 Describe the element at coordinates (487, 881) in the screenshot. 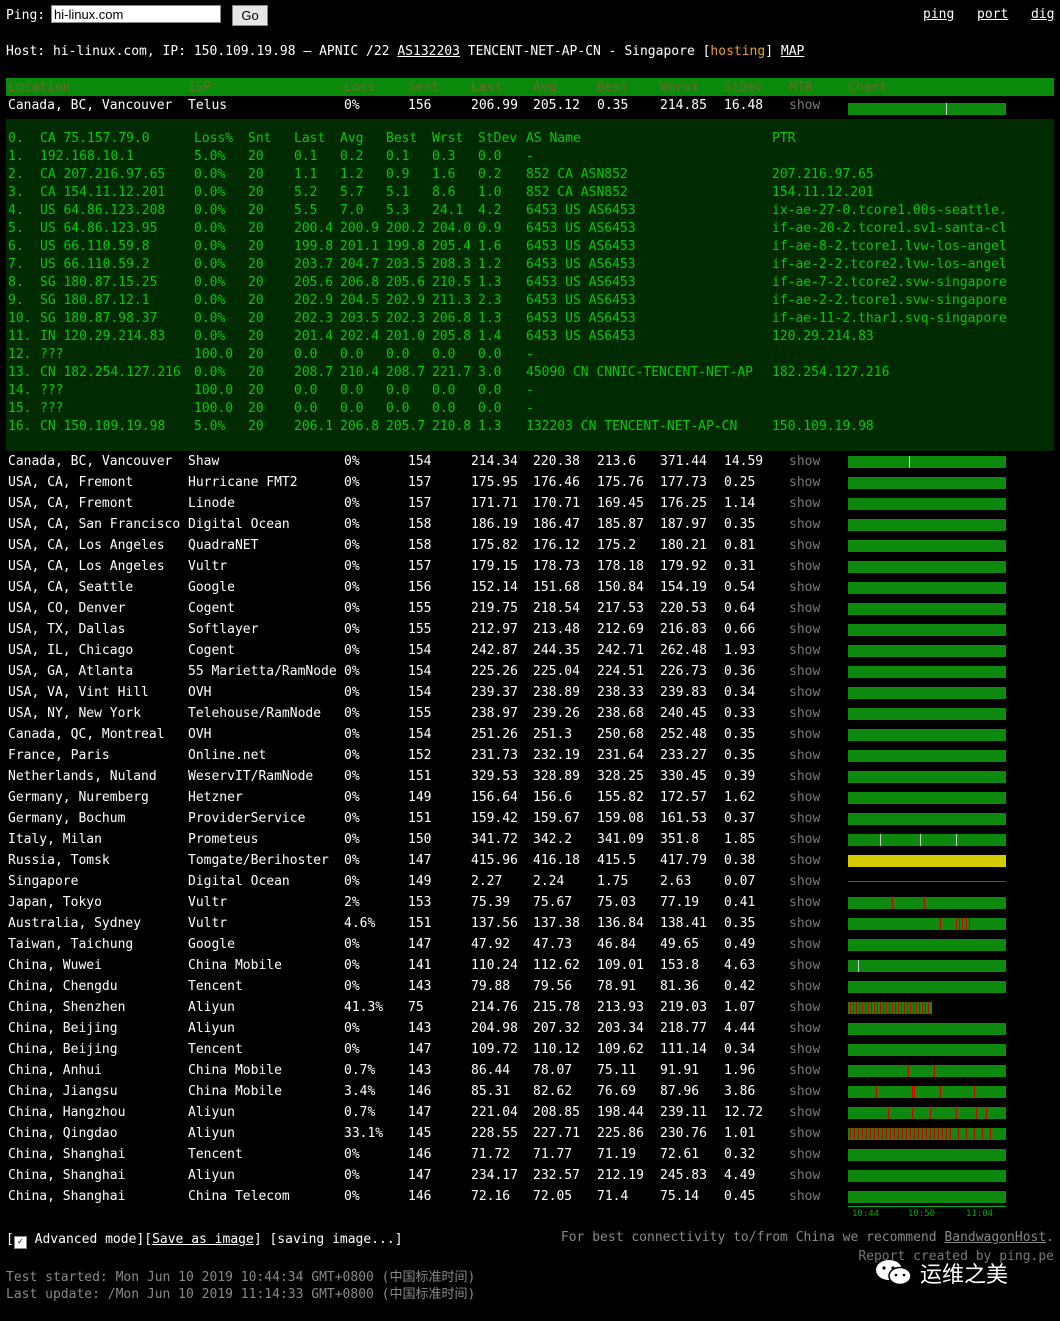

I see `row-last: 2.27` at that location.